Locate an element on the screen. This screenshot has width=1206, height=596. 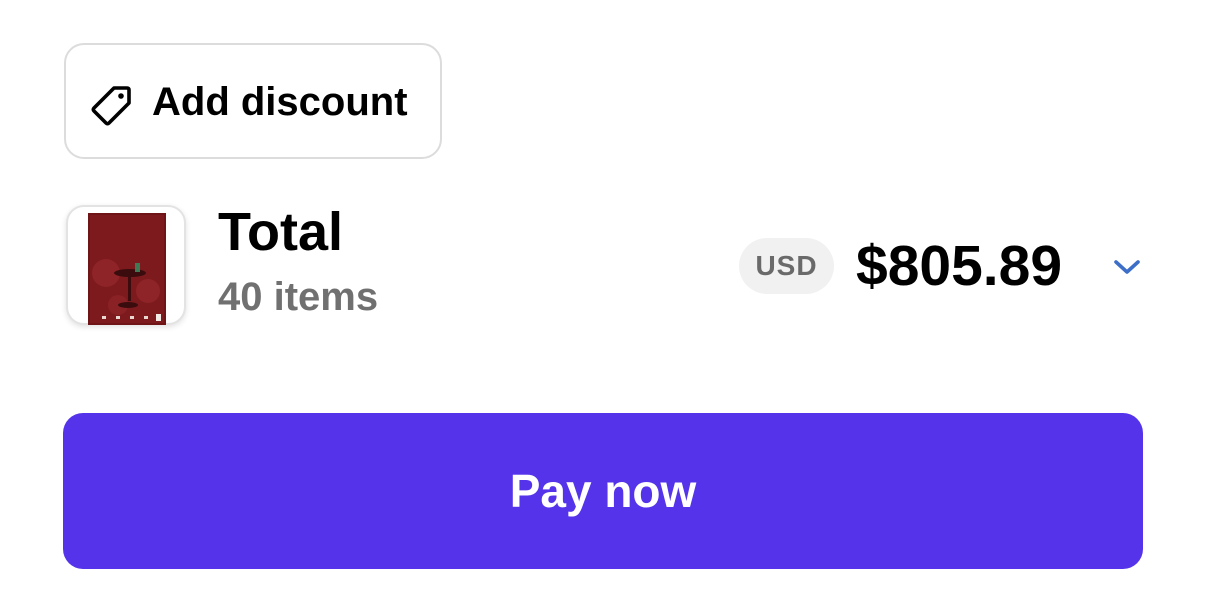
product-thumbnail is located at coordinates (126, 265).